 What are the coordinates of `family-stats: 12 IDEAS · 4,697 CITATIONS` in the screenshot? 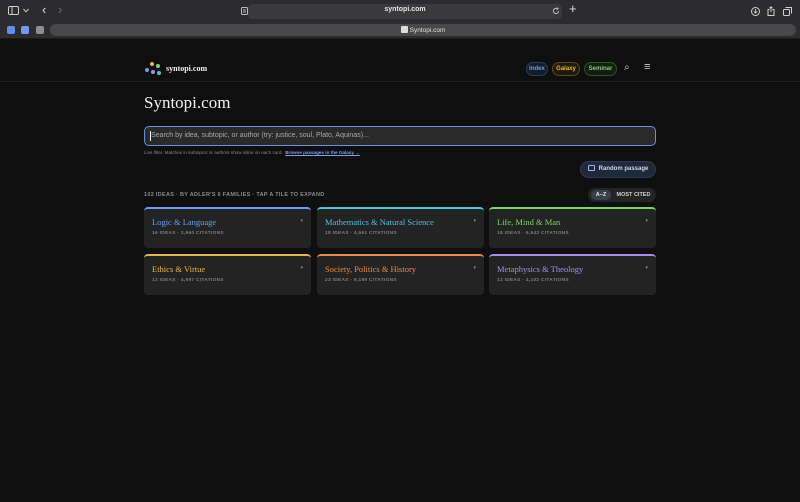 It's located at (188, 280).